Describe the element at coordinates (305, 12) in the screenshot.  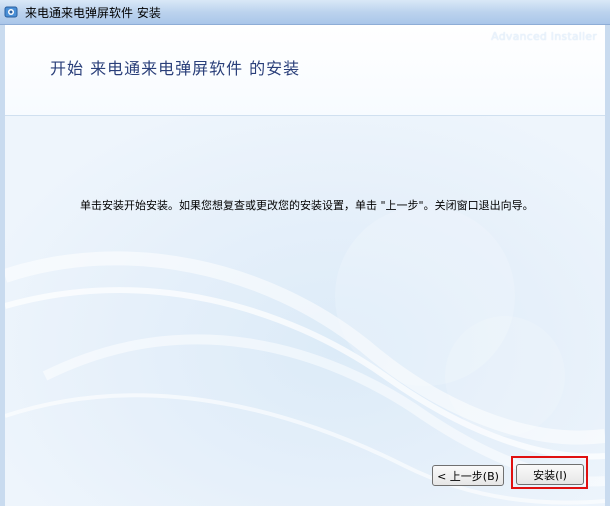
I see `title-bar: 来电通来电弹屏软件 安装` at that location.